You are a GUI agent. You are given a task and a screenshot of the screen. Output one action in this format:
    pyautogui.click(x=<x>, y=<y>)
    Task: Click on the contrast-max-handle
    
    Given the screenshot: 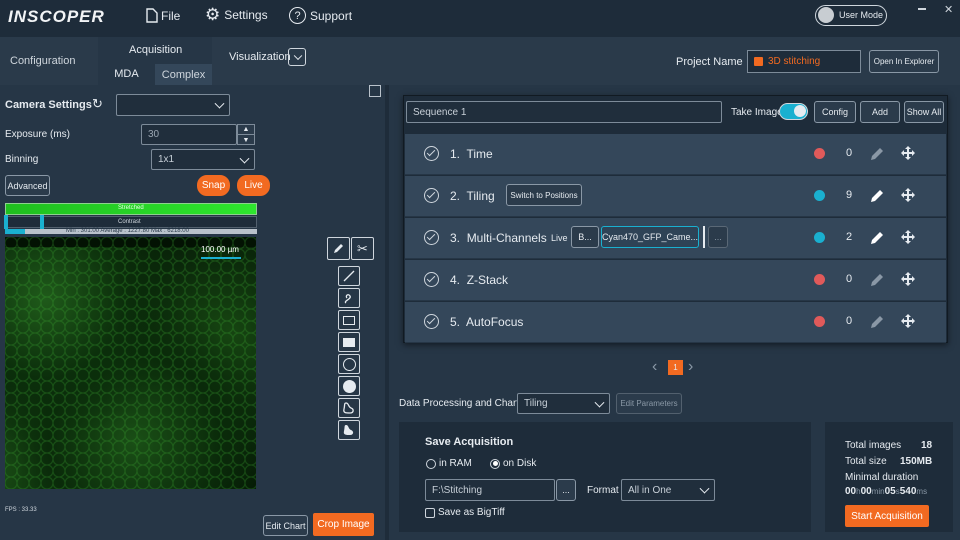 What is the action you would take?
    pyautogui.click(x=42, y=222)
    